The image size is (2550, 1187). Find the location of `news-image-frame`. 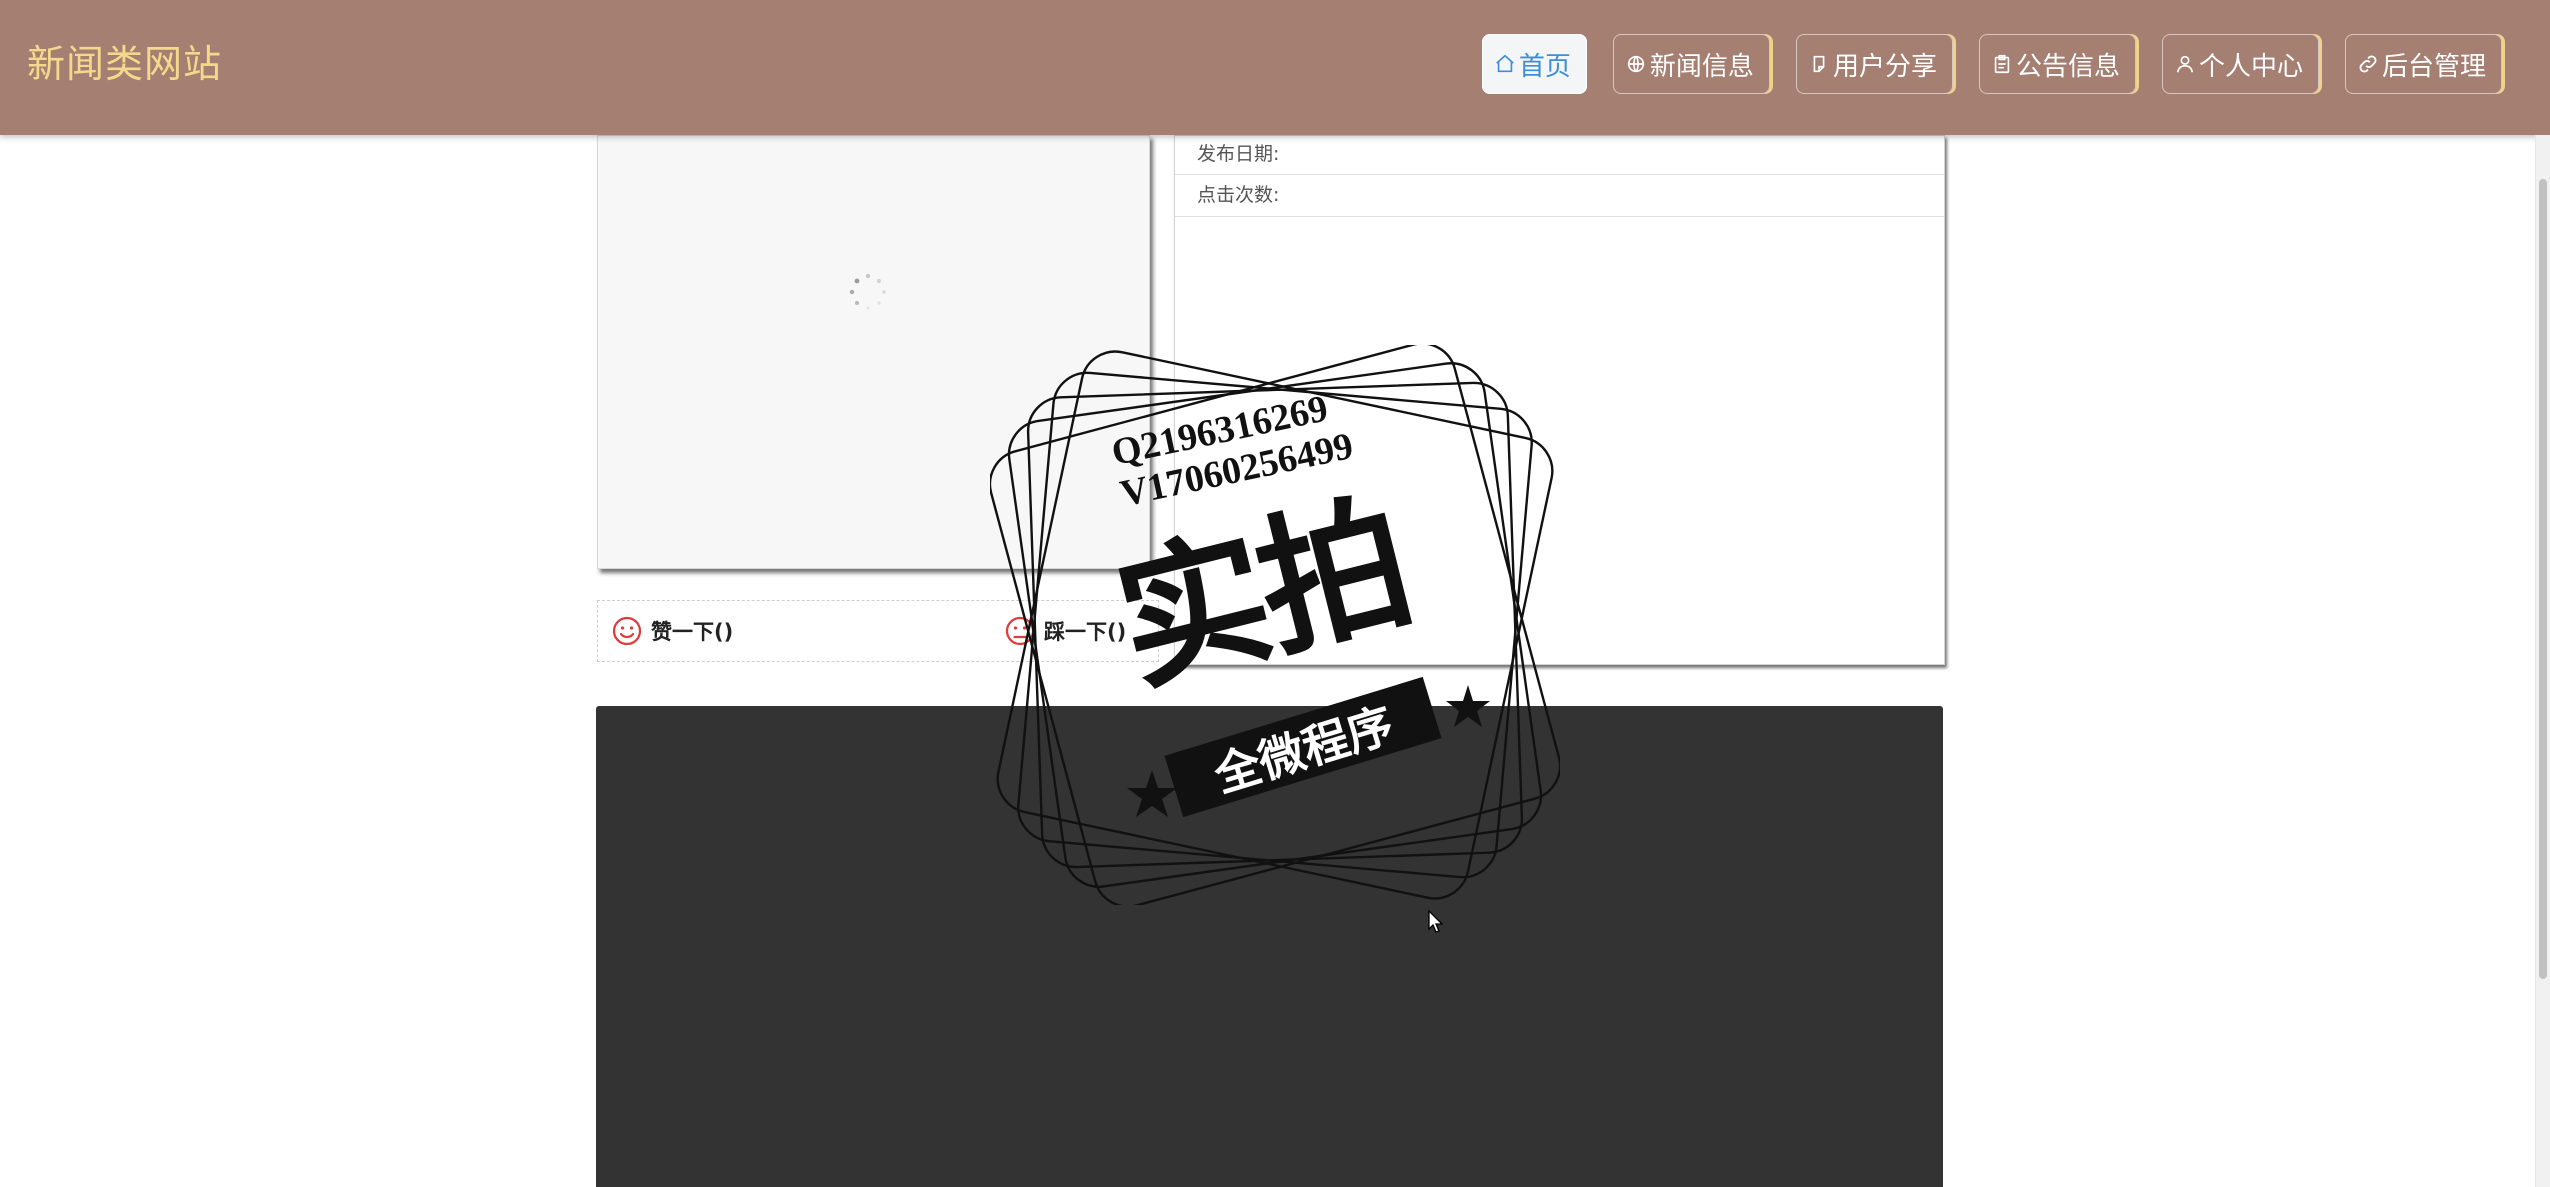

news-image-frame is located at coordinates (873, 352).